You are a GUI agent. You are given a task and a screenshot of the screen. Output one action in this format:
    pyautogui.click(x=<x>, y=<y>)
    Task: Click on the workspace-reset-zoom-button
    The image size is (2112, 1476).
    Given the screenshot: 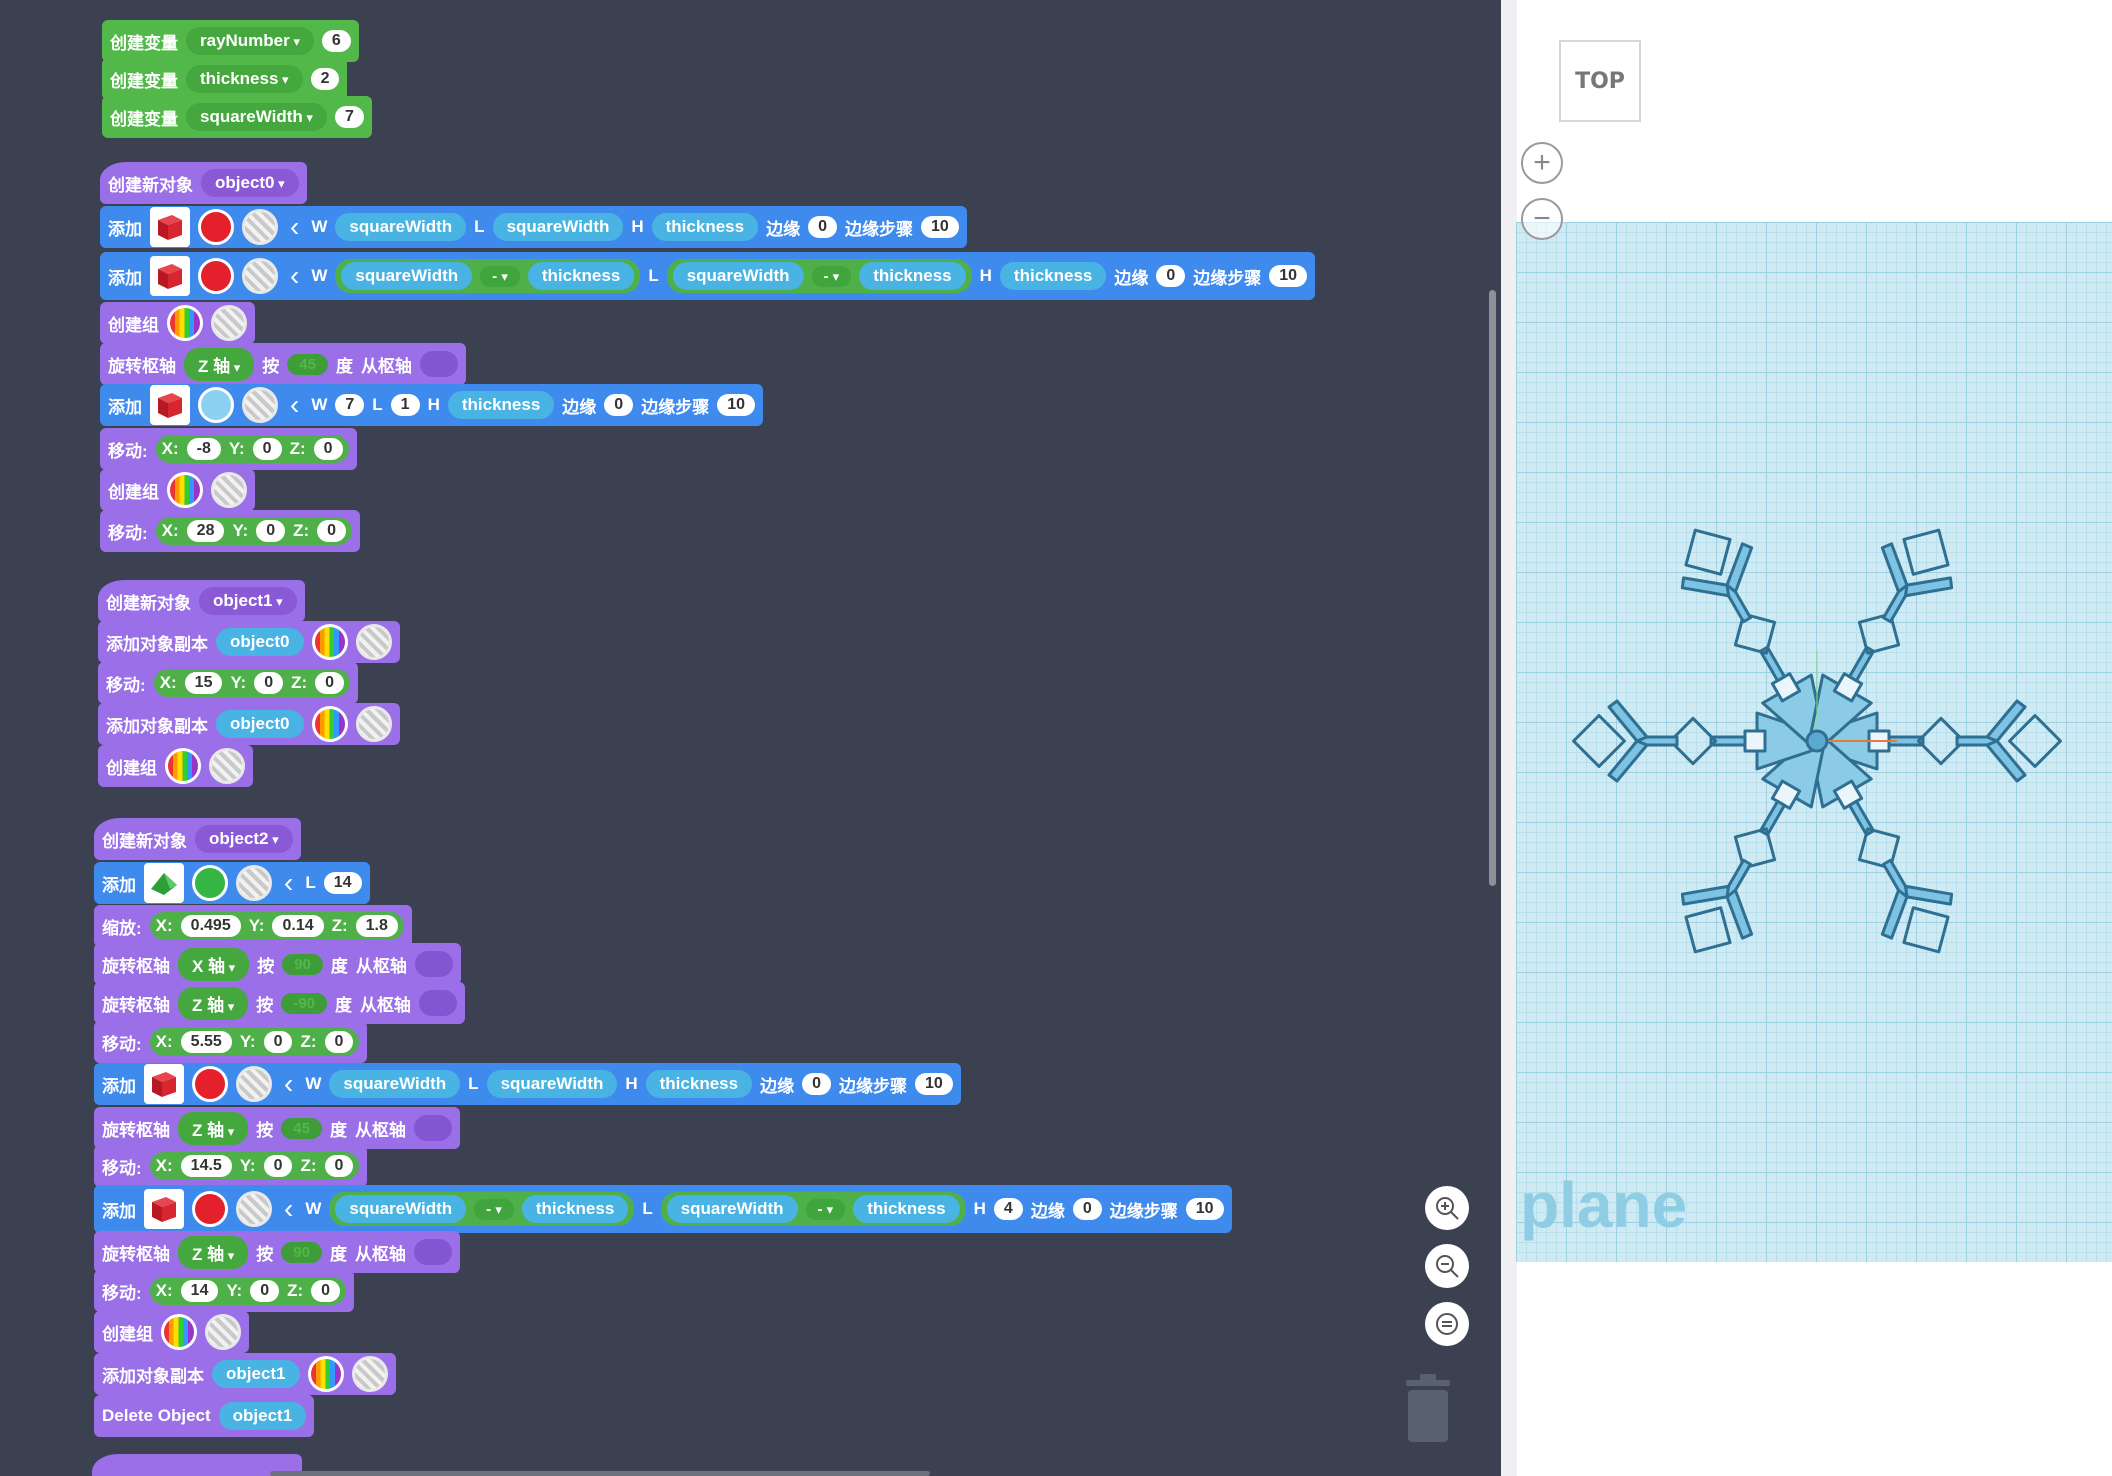 What is the action you would take?
    pyautogui.click(x=1447, y=1324)
    